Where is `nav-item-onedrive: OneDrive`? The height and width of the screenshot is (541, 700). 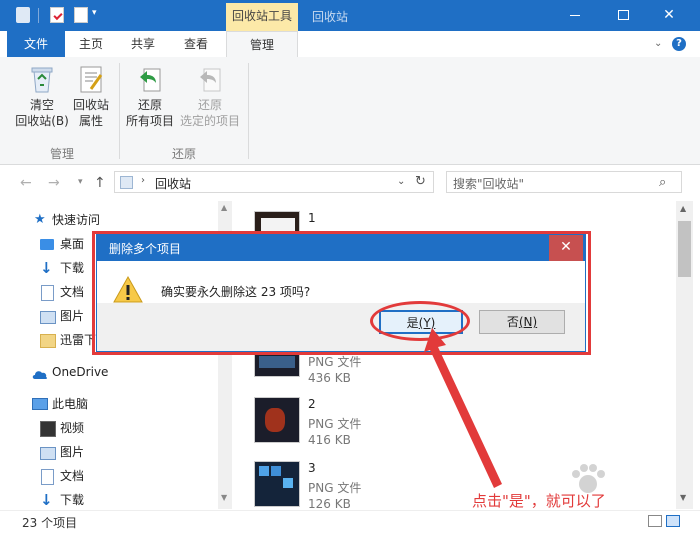
nav-item-onedrive: OneDrive is located at coordinates (105, 372).